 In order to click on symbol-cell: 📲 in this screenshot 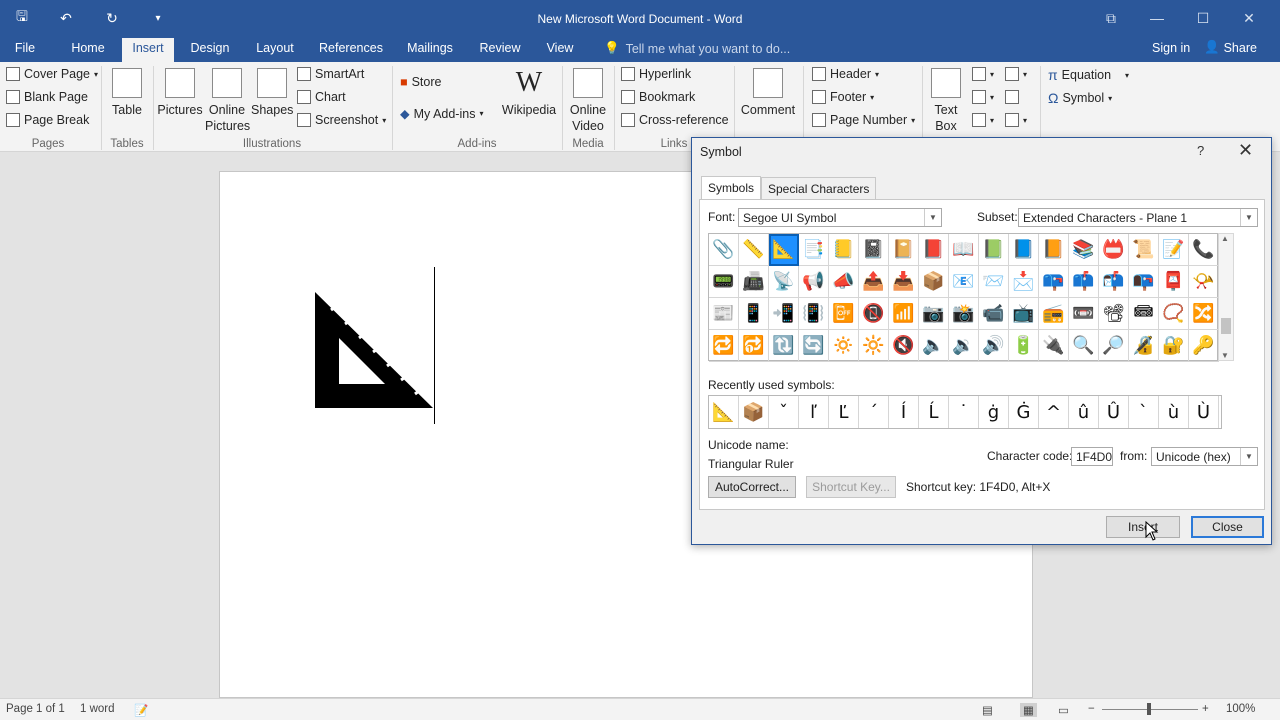, I will do `click(784, 314)`.